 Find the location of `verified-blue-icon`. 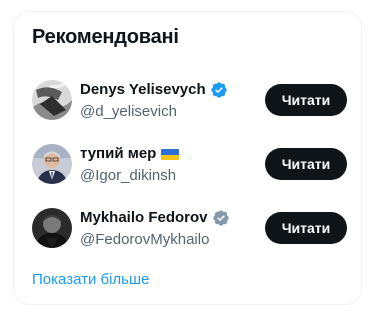

verified-blue-icon is located at coordinates (219, 90).